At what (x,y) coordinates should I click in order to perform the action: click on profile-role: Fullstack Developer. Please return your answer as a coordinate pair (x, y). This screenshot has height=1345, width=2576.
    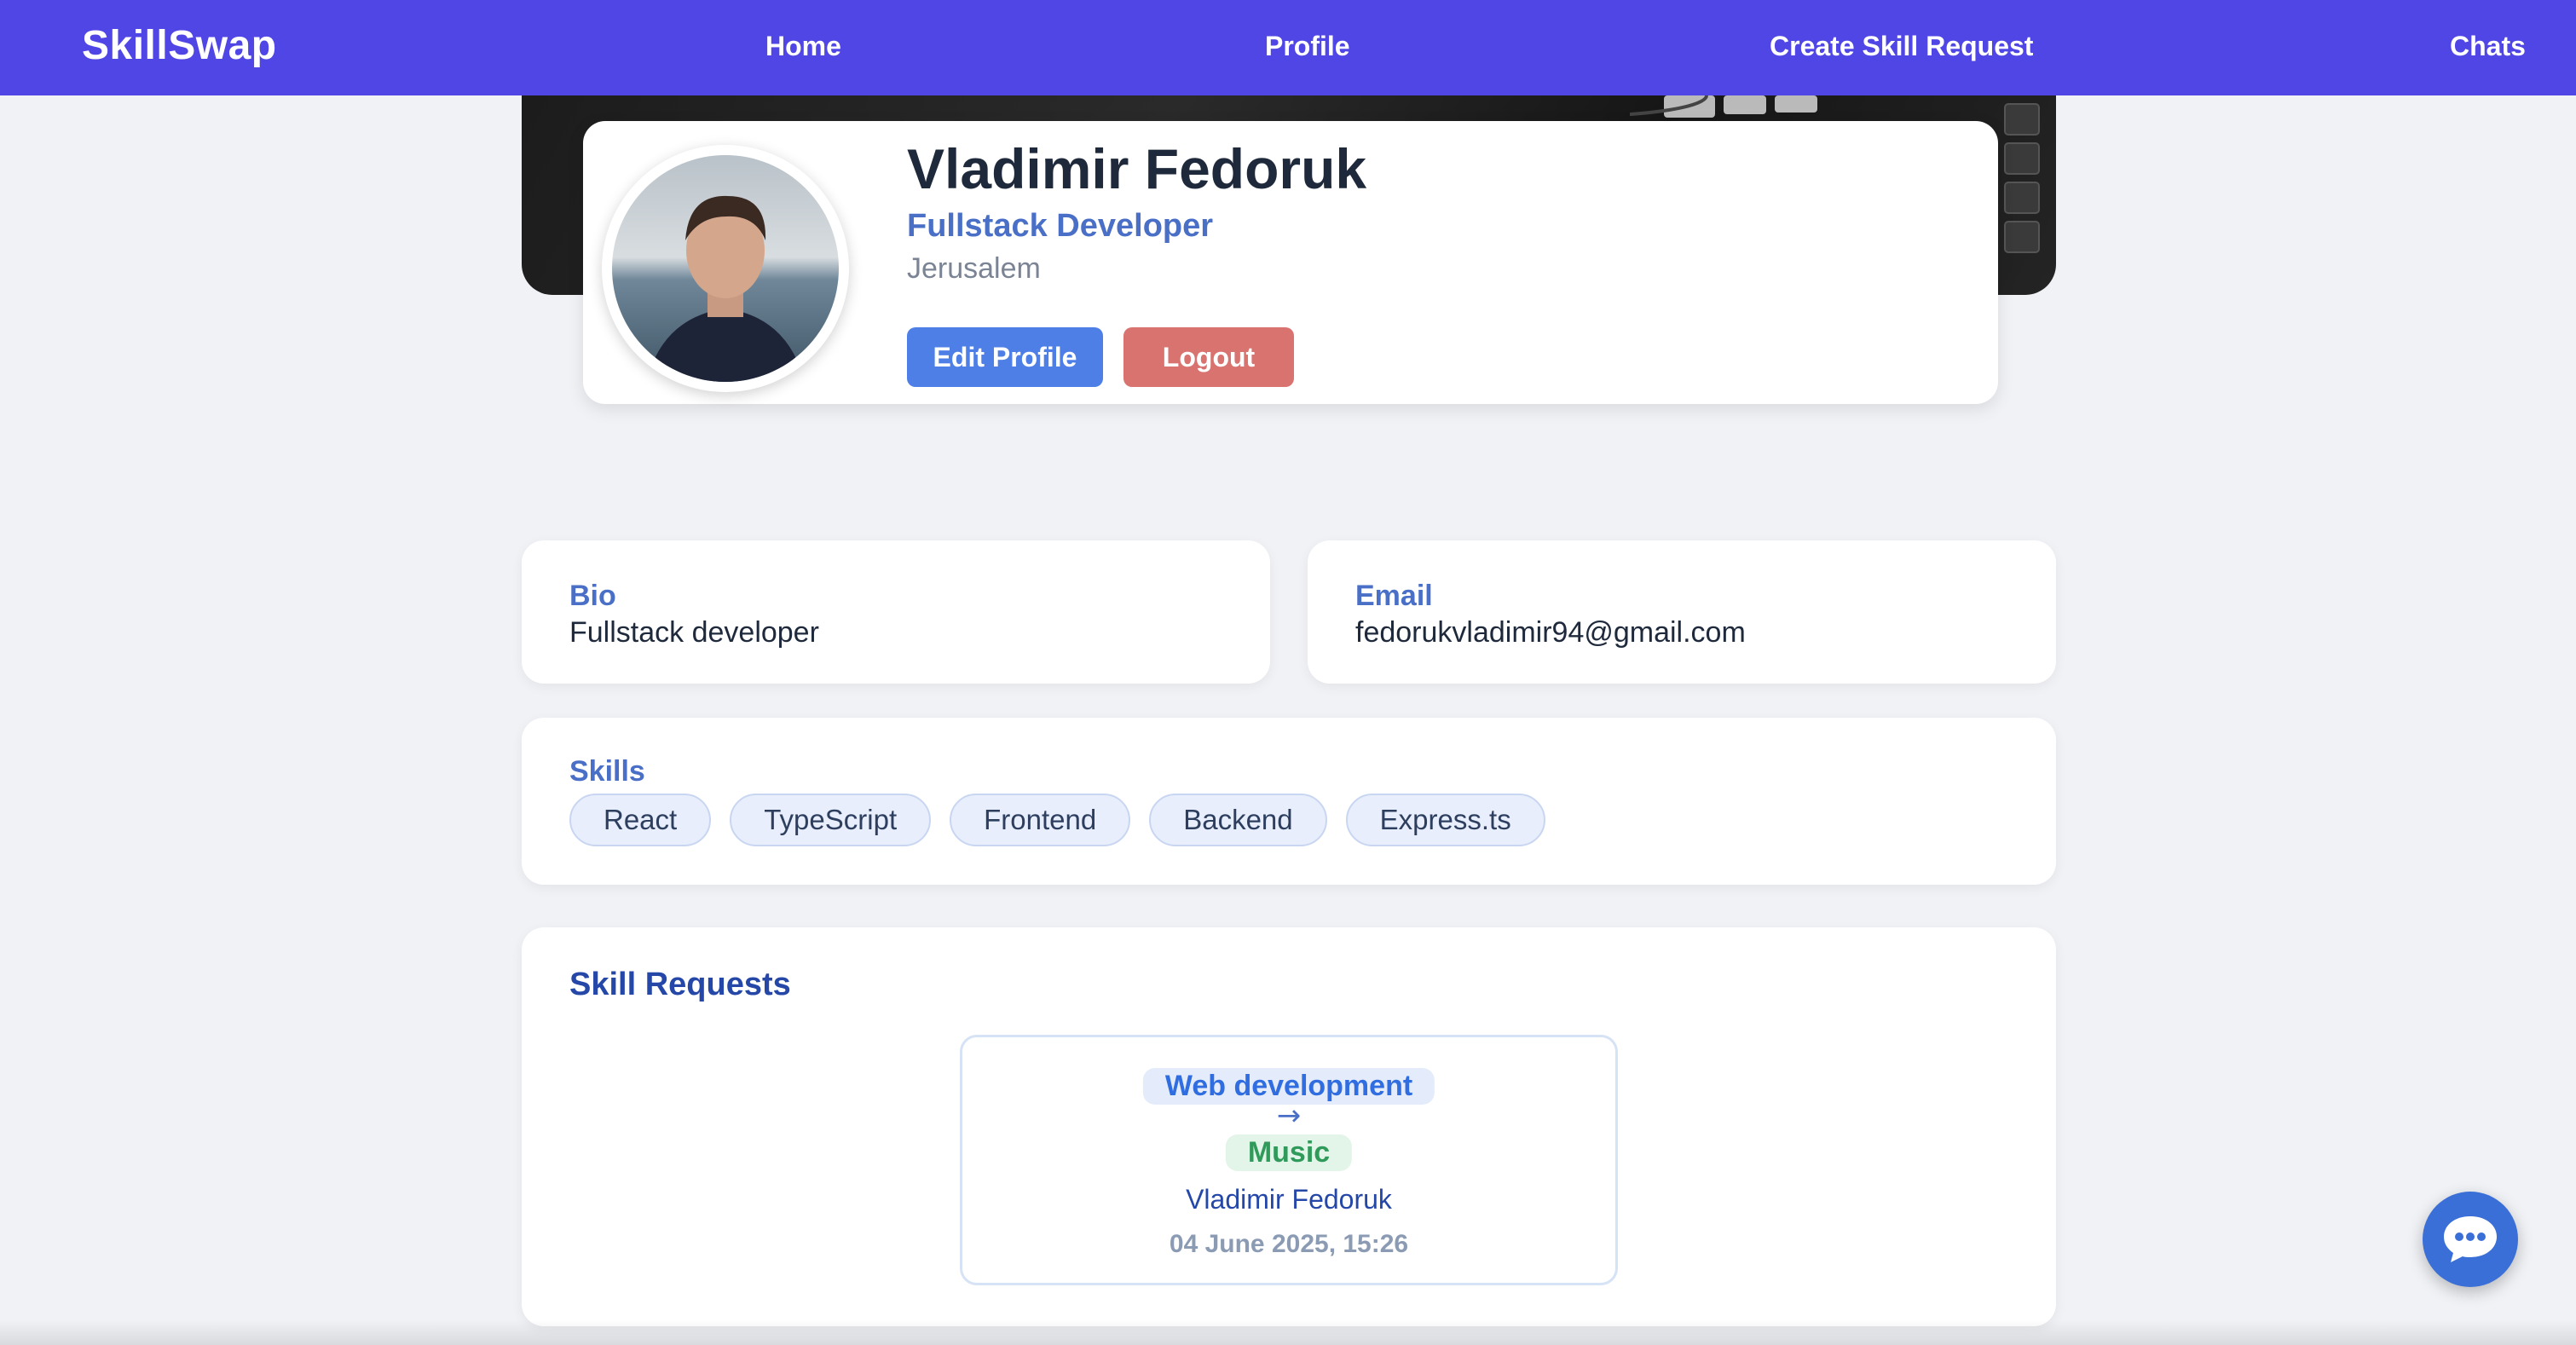
    Looking at the image, I should click on (1060, 226).